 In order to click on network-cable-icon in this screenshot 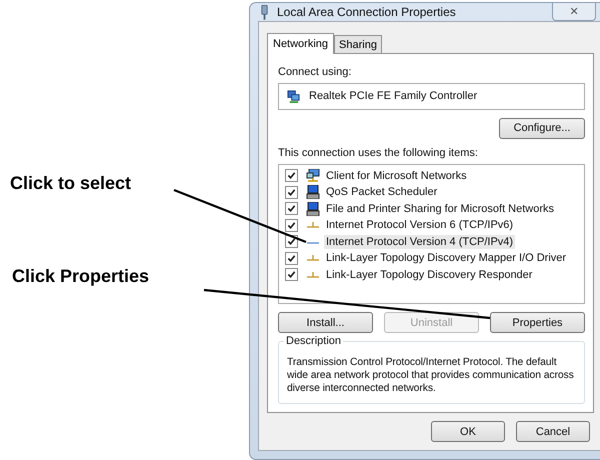, I will do `click(264, 12)`.